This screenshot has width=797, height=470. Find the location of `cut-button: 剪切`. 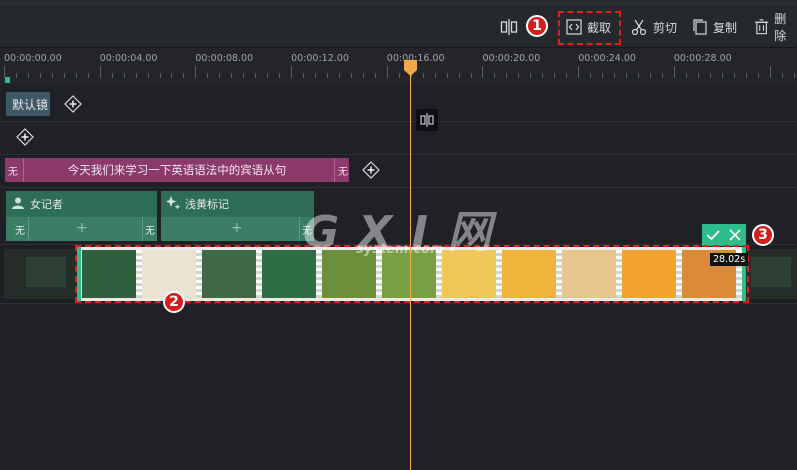

cut-button: 剪切 is located at coordinates (653, 27).